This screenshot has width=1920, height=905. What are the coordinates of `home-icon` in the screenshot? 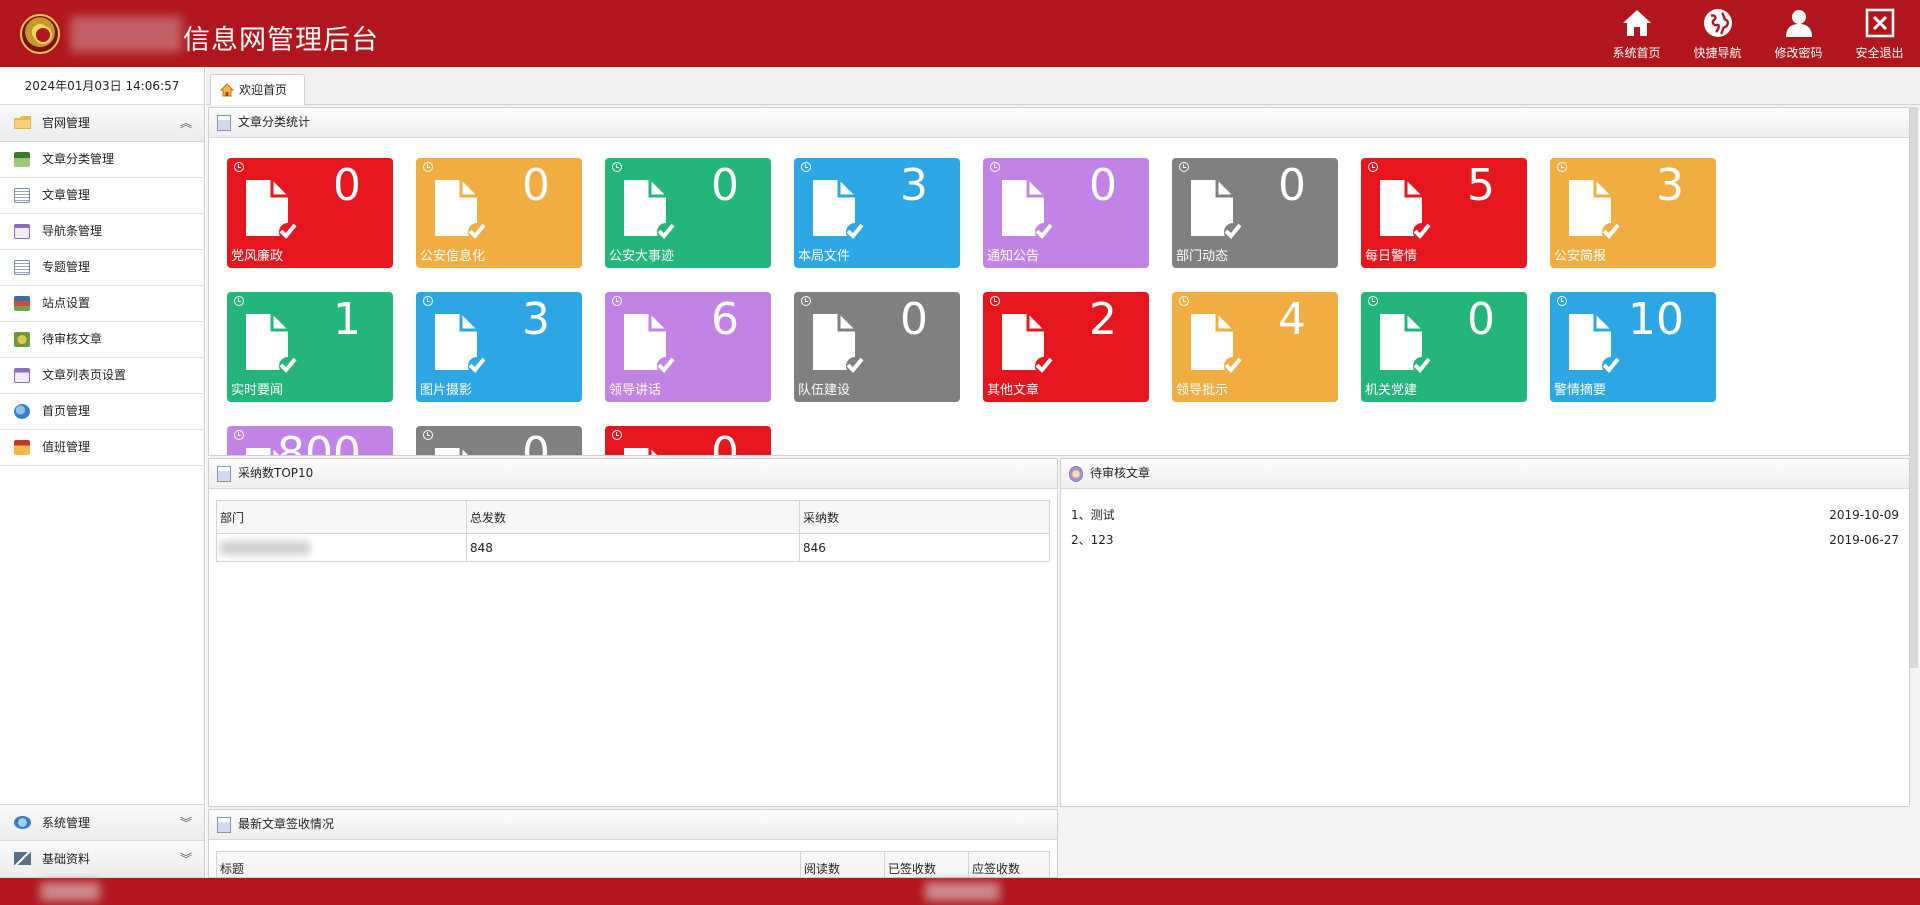 It's located at (227, 90).